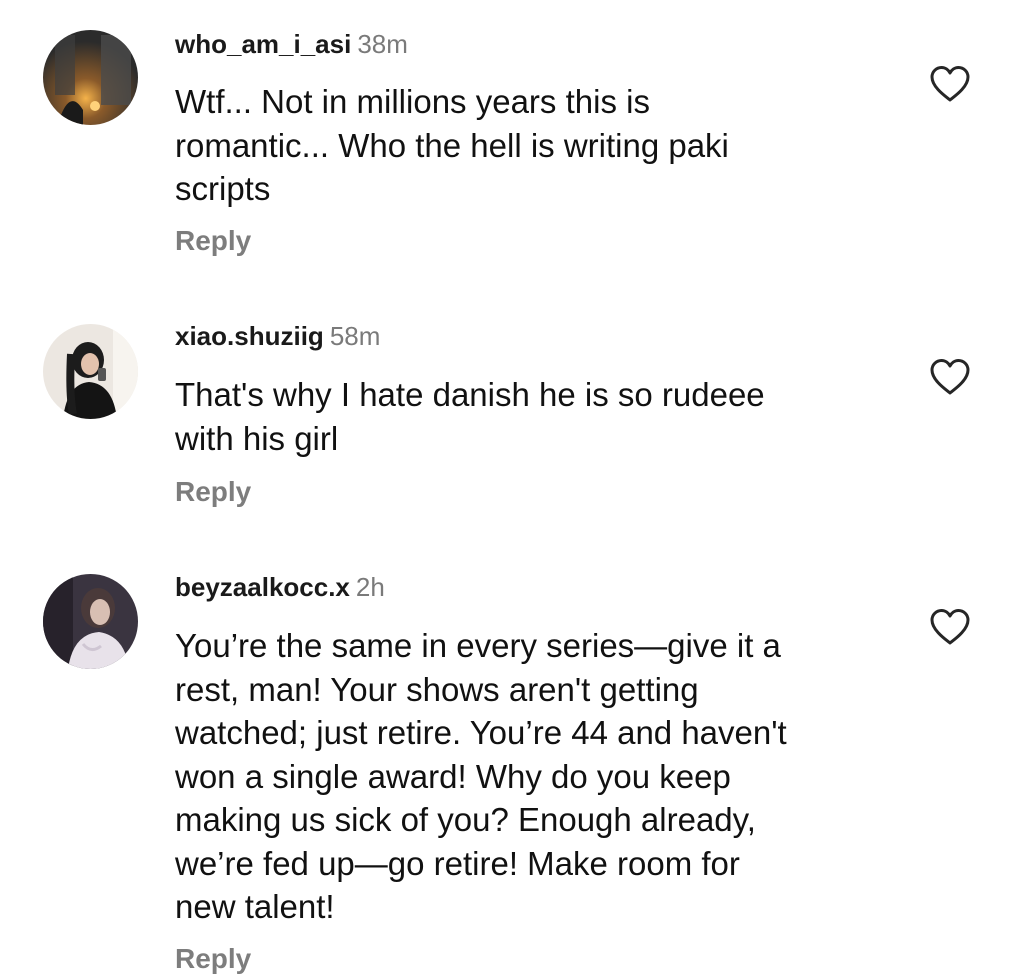 This screenshot has width=1024, height=978. I want to click on comment-line: won a single award! Why do you keep, so click(453, 776).